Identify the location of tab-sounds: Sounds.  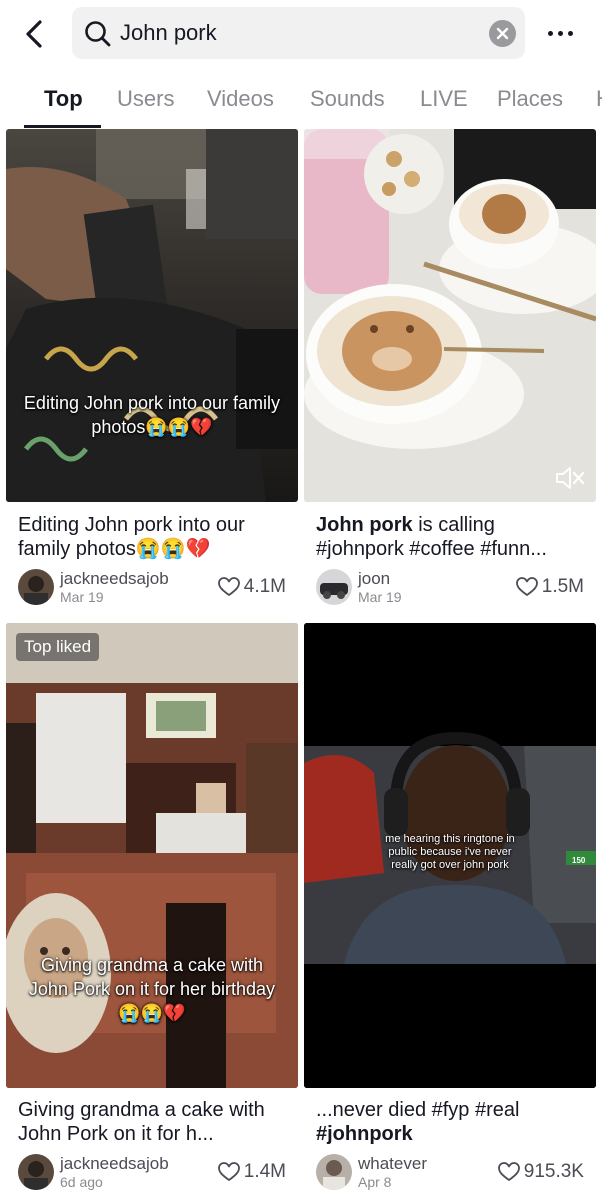
(347, 99).